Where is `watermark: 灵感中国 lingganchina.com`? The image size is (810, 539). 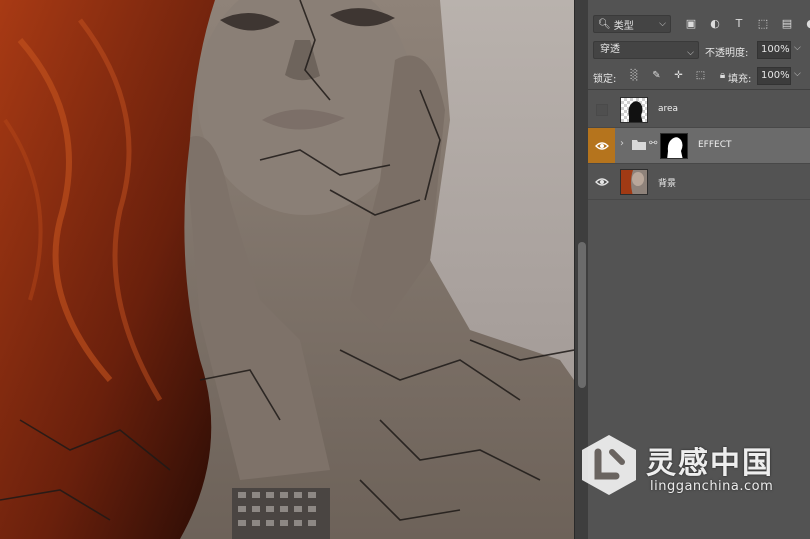
watermark: 灵感中国 lingganchina.com is located at coordinates (691, 467).